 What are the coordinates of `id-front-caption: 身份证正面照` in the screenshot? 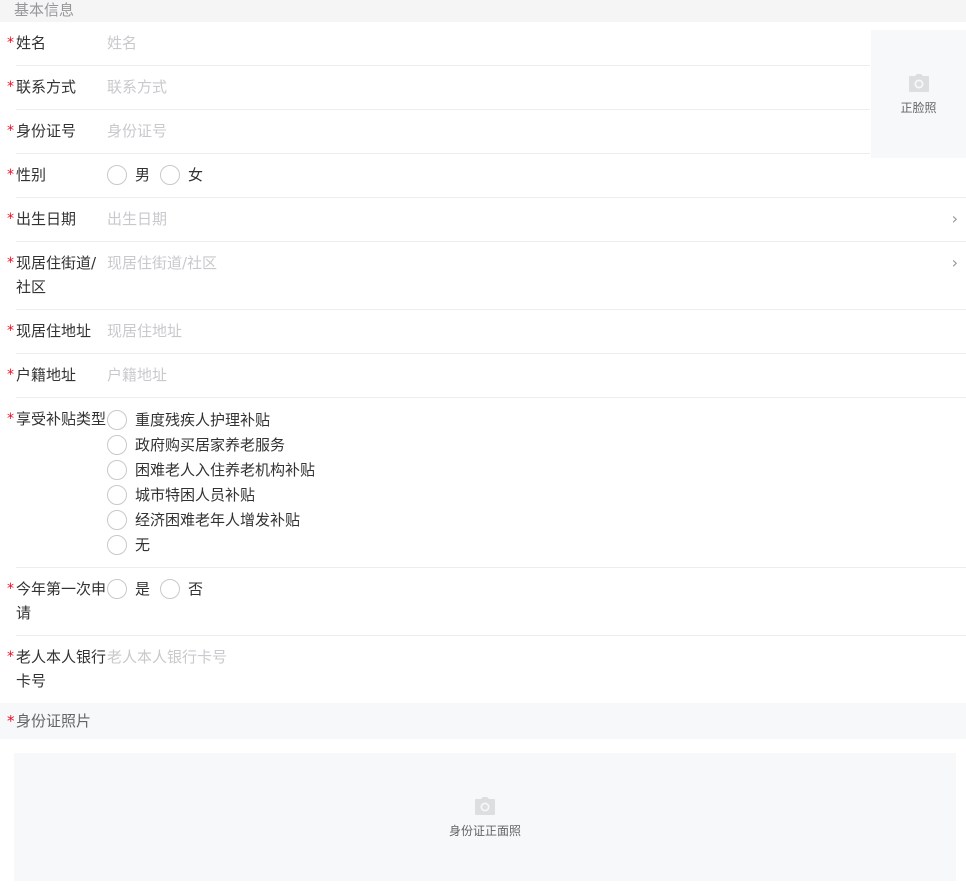 It's located at (484, 830).